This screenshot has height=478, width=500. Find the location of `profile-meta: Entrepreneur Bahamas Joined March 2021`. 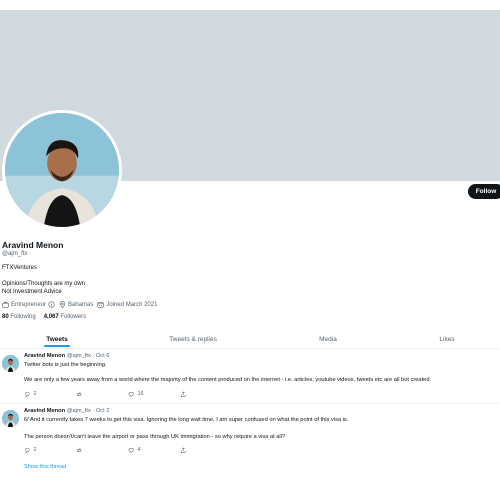

profile-meta: Entrepreneur Bahamas Joined March 2021 is located at coordinates (79, 304).